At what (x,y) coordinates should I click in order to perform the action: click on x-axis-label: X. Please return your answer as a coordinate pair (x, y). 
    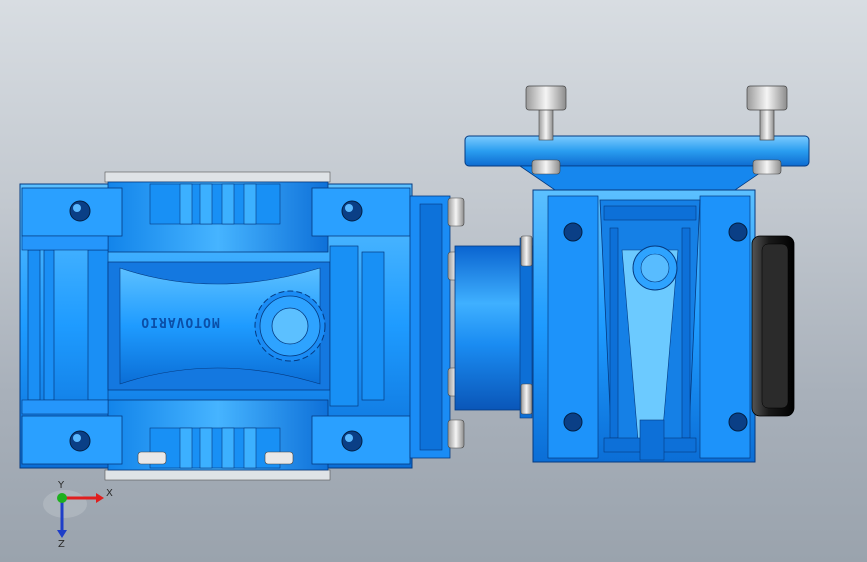
    Looking at the image, I should click on (109, 493).